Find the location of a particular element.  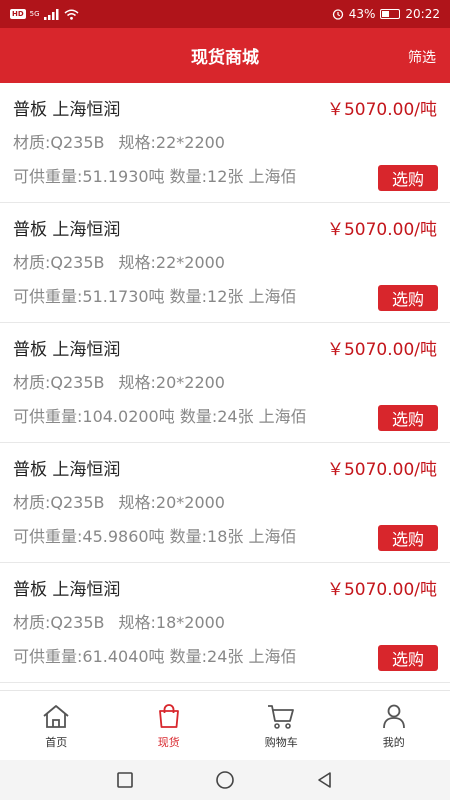

product-spec-line: 材质:Q235B 规格:22*2000 is located at coordinates (119, 261).